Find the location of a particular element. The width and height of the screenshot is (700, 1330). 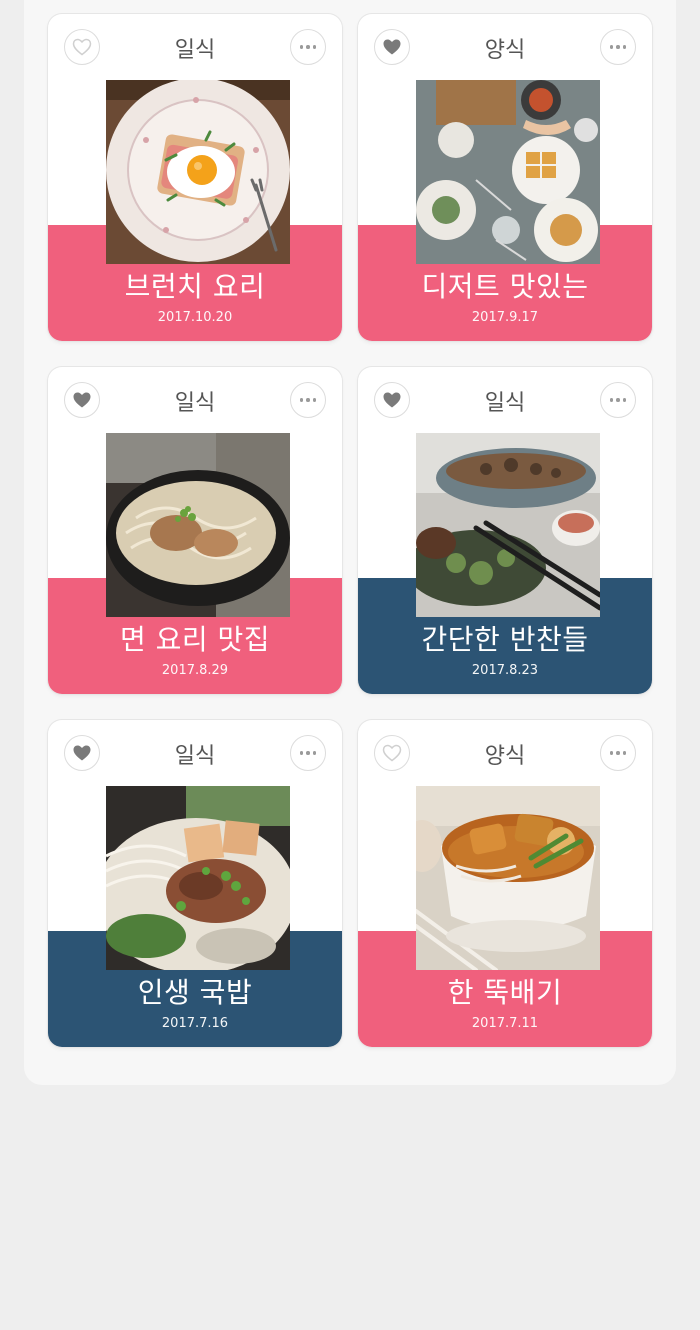

card-title: 면 요리 맛집 is located at coordinates (195, 639).